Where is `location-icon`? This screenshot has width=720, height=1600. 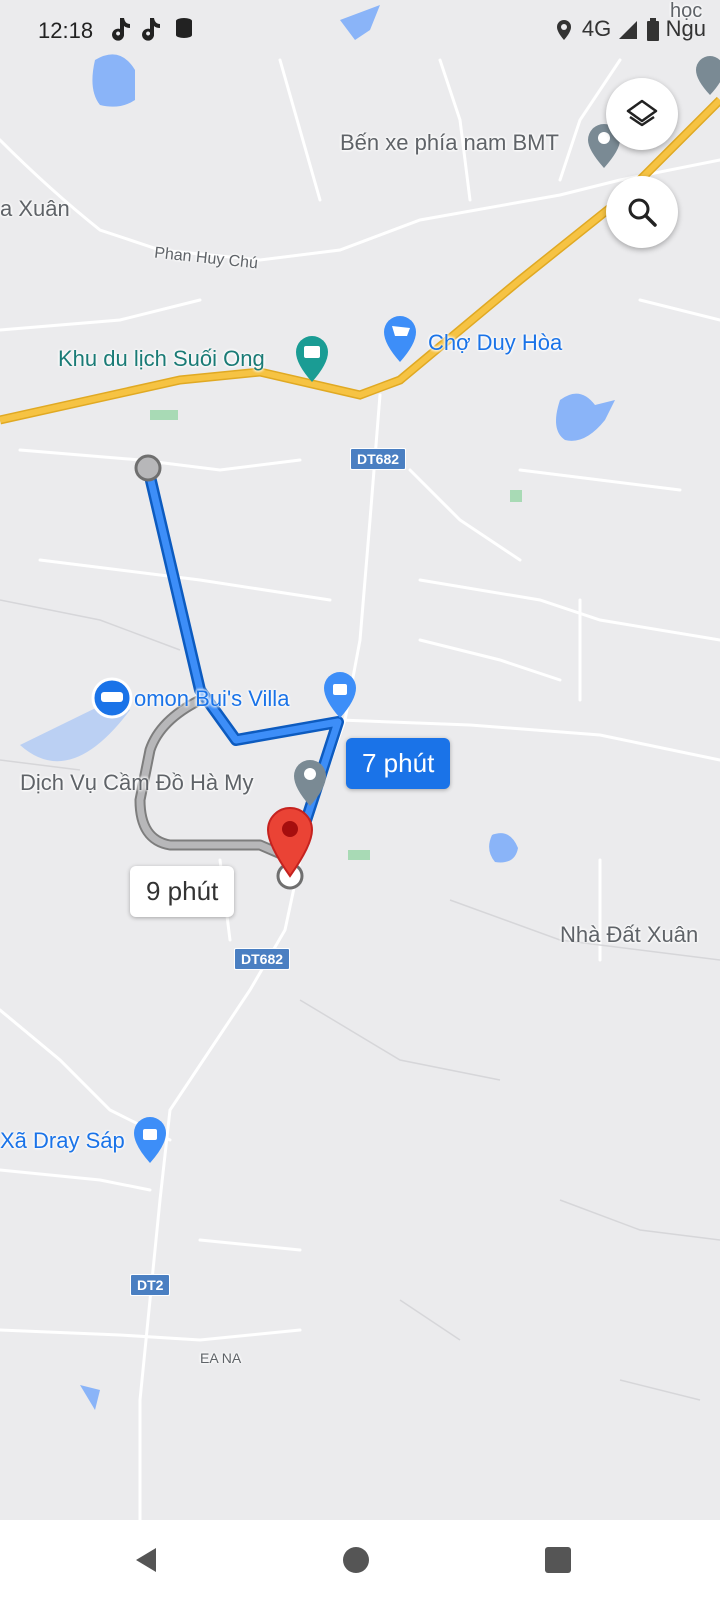 location-icon is located at coordinates (563, 30).